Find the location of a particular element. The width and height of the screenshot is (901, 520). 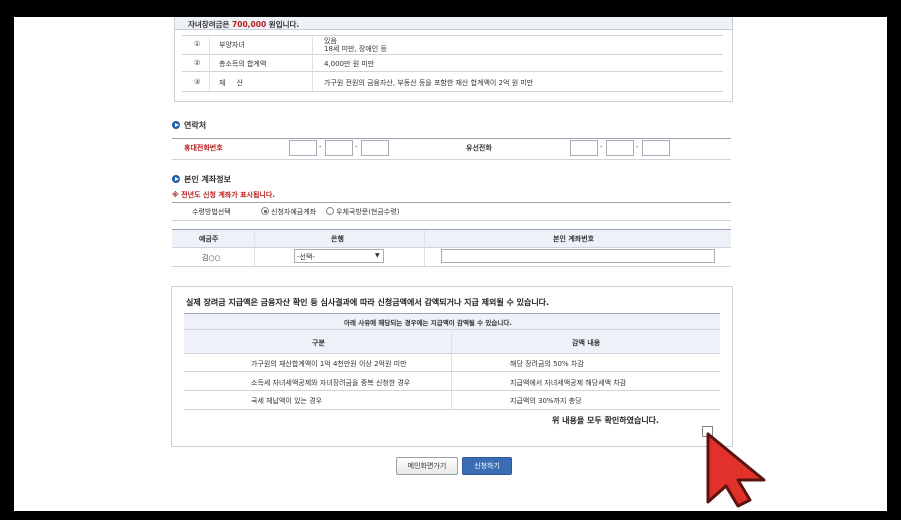

criteria-label-3: 재 산 is located at coordinates (231, 83).